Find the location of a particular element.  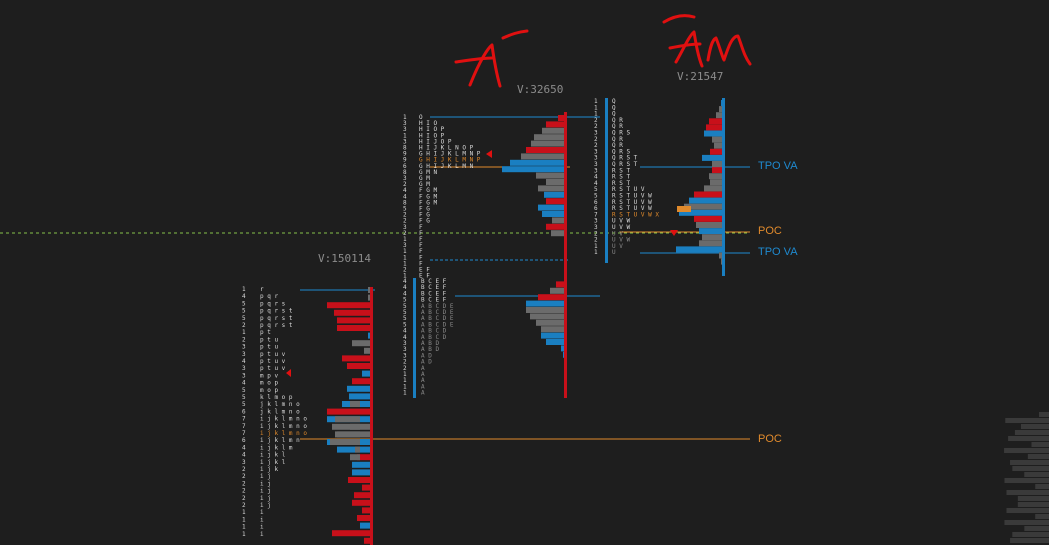

tpo-letters-mid-b: A is located at coordinates (423, 393).